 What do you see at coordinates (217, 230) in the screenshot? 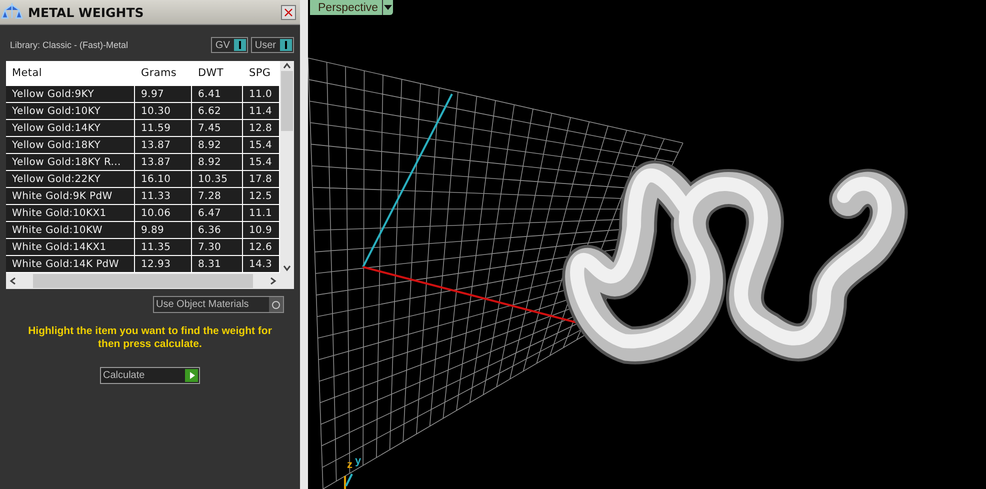
I see `table-cell: 6.36` at bounding box center [217, 230].